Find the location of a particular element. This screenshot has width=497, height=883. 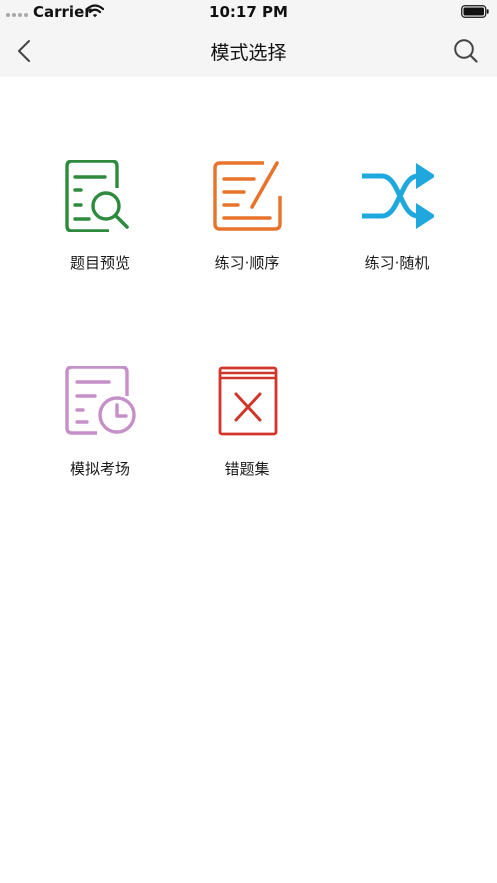

top-bar: Carrier 10:17 PM 模式选择 is located at coordinates (248, 38).